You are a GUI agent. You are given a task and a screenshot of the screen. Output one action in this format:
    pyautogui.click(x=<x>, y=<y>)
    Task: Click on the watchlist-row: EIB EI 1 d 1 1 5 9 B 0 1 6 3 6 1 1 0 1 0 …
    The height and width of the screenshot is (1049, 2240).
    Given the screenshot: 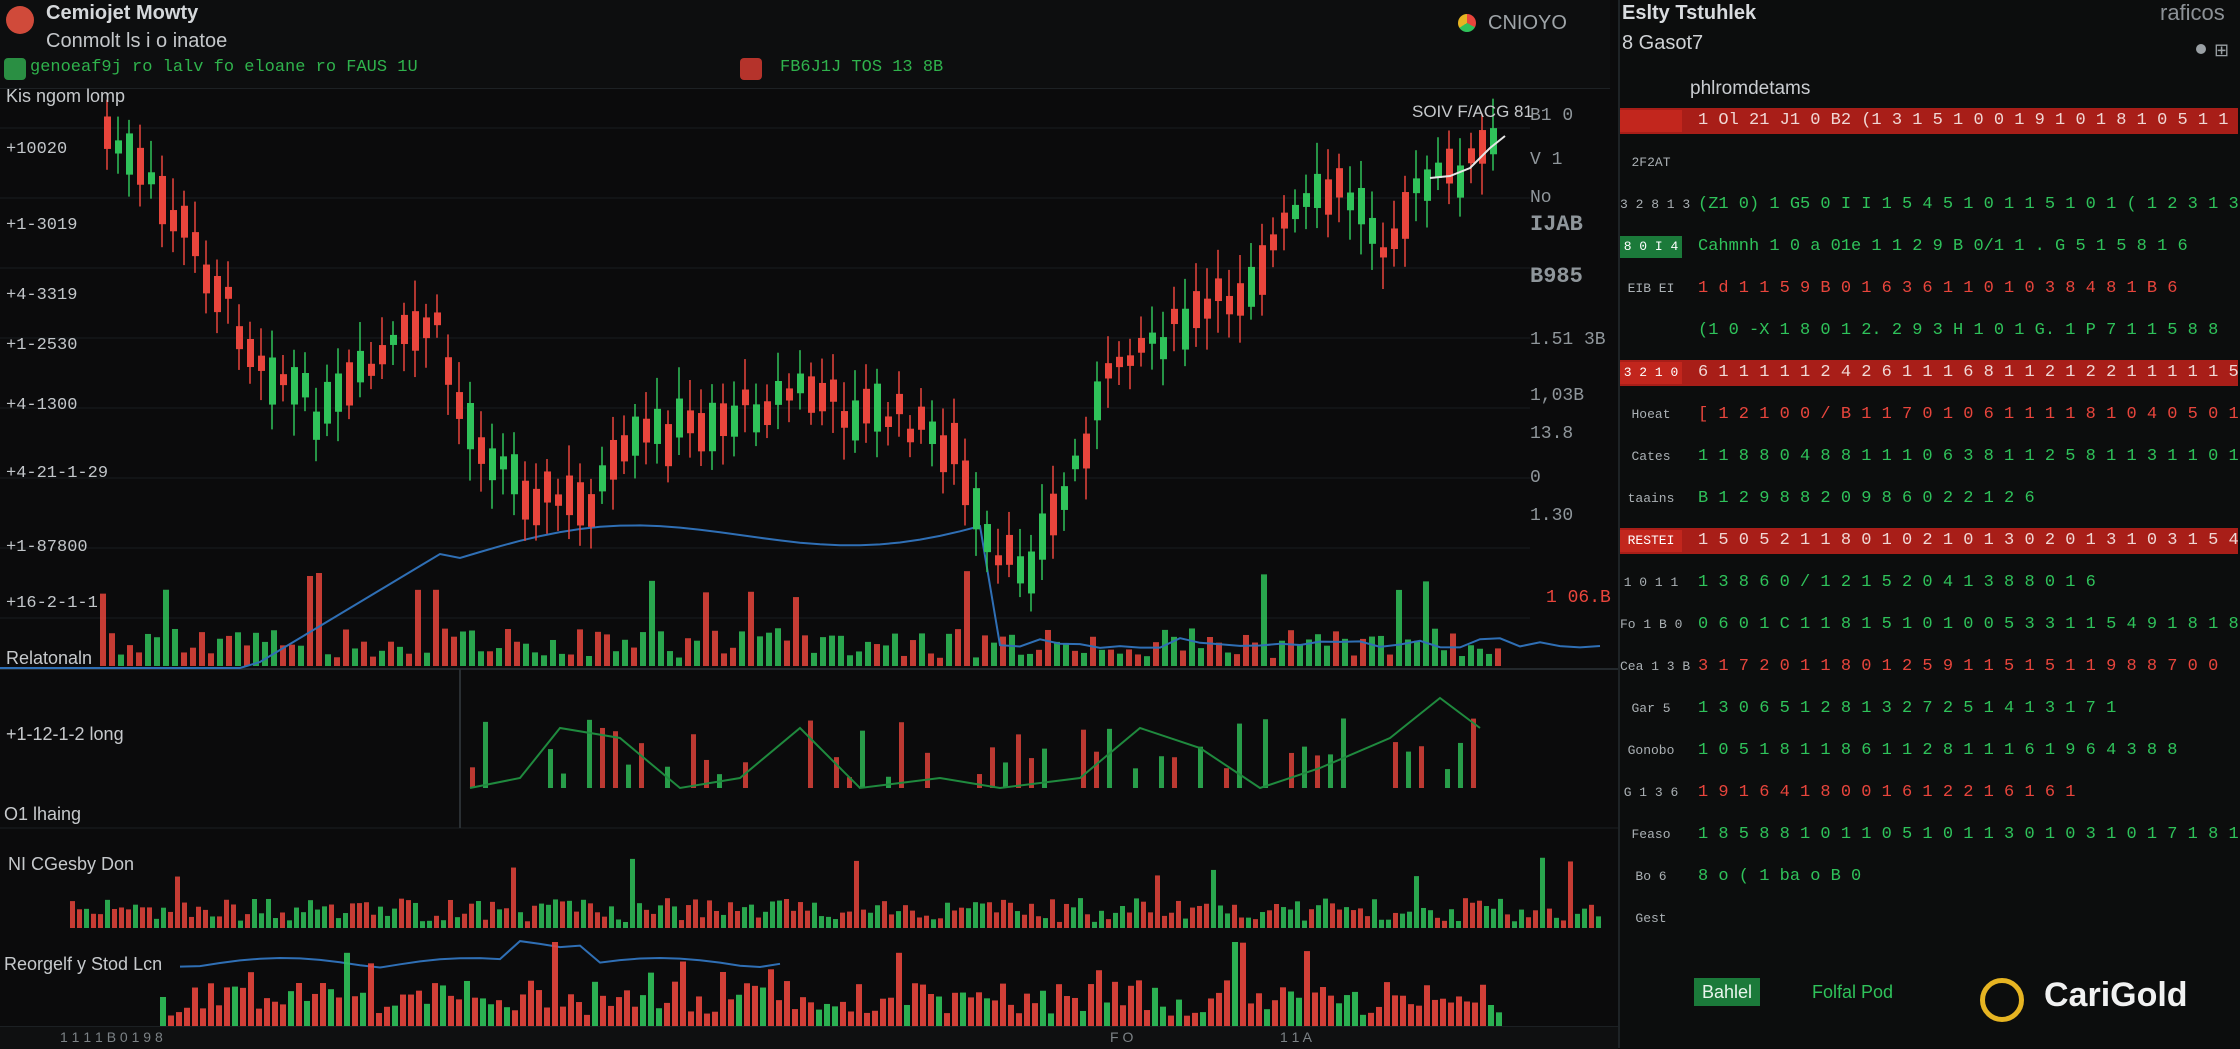 What is the action you would take?
    pyautogui.click(x=1929, y=289)
    